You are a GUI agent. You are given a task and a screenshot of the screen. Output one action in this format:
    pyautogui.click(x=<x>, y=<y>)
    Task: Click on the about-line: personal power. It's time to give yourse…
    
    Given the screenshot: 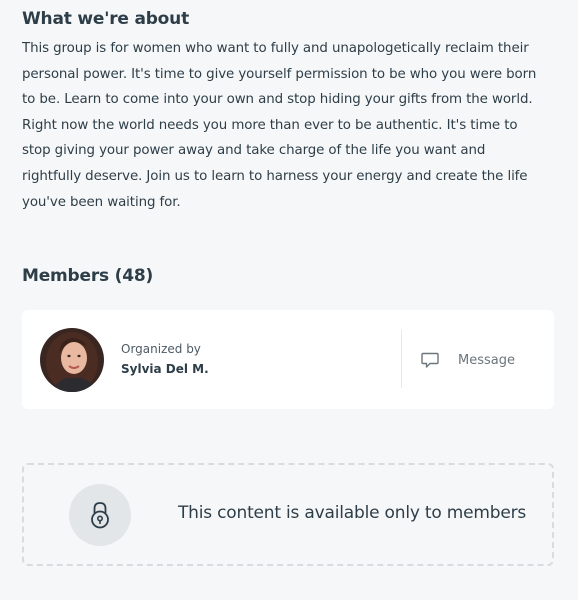 What is the action you would take?
    pyautogui.click(x=279, y=74)
    